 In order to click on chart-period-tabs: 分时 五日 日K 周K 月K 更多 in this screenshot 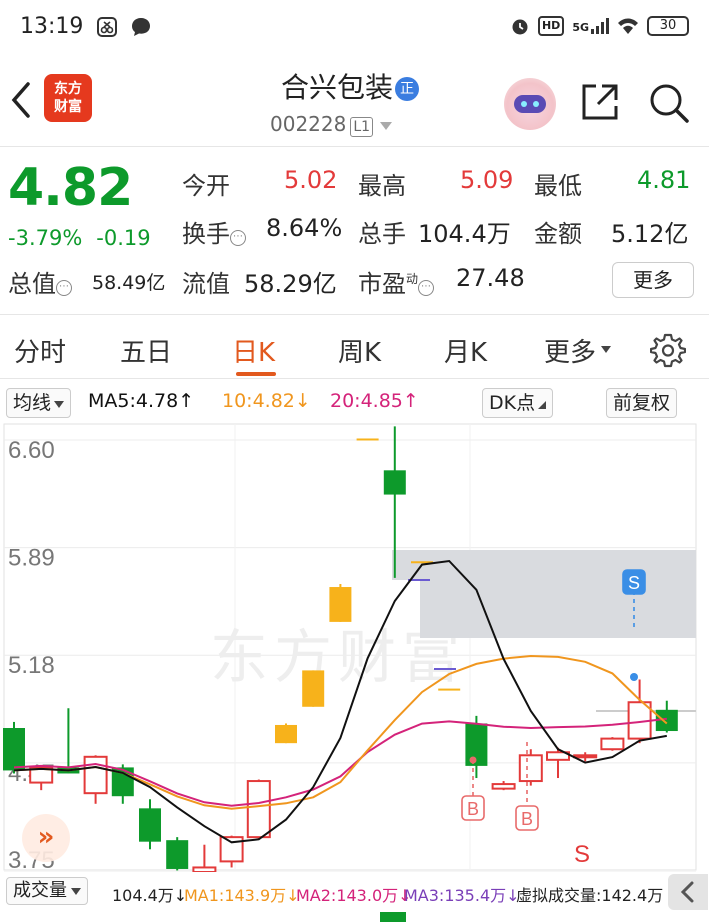, I will do `click(354, 351)`.